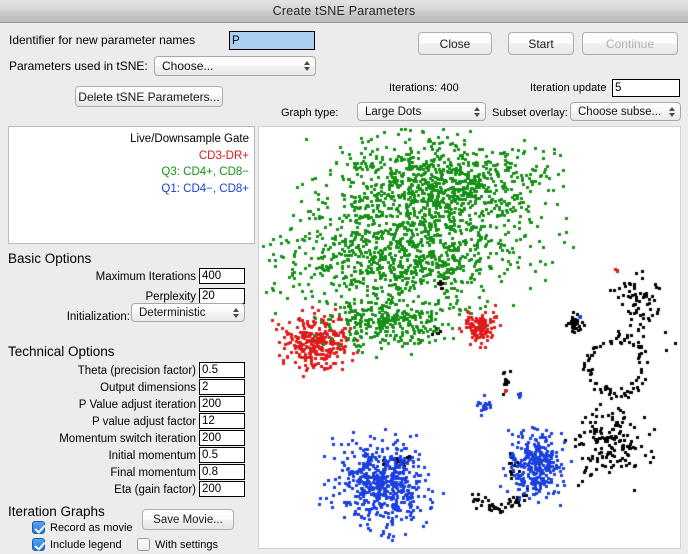  I want to click on subset-overlay-label: Subset overlay:, so click(530, 113).